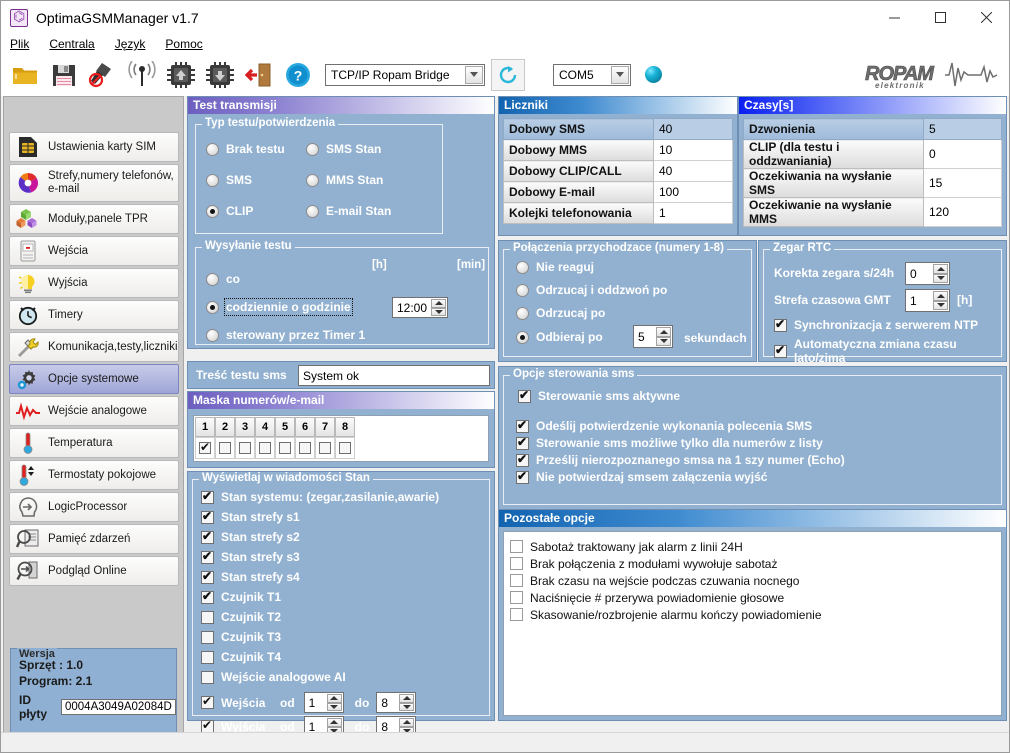  I want to click on check-zone-s3: Stan strefy s3, so click(250, 556).